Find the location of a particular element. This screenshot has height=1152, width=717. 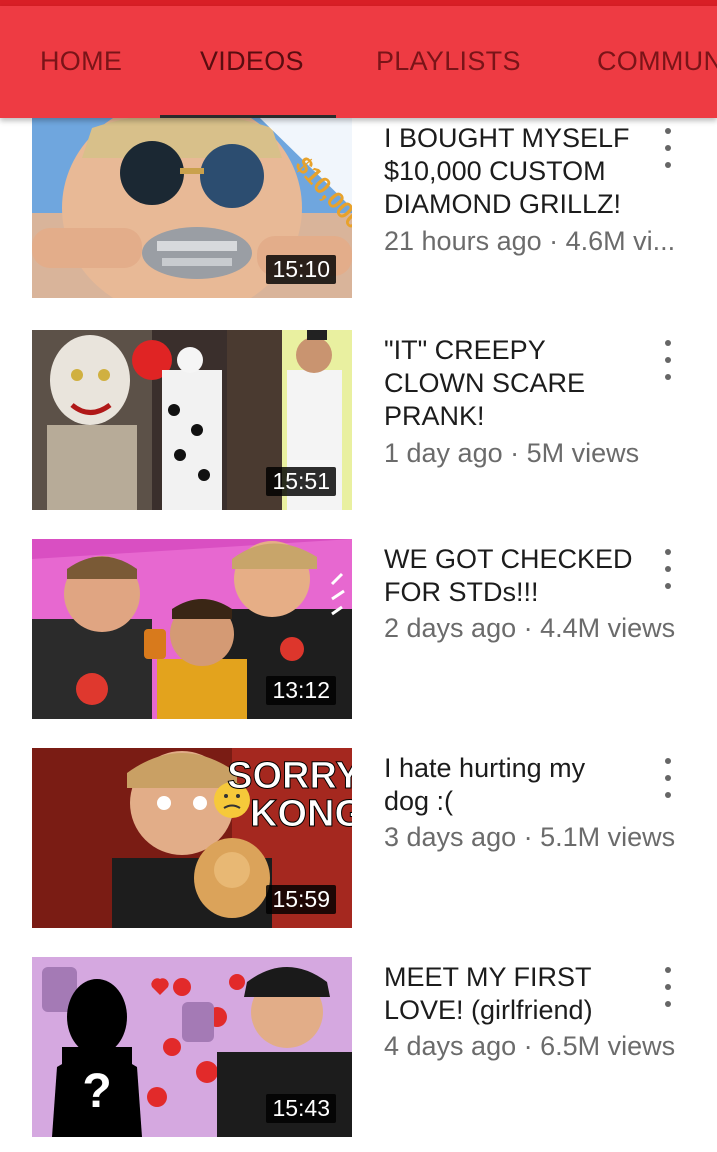

tab-playlists: PLAYLISTS is located at coordinates (448, 61).